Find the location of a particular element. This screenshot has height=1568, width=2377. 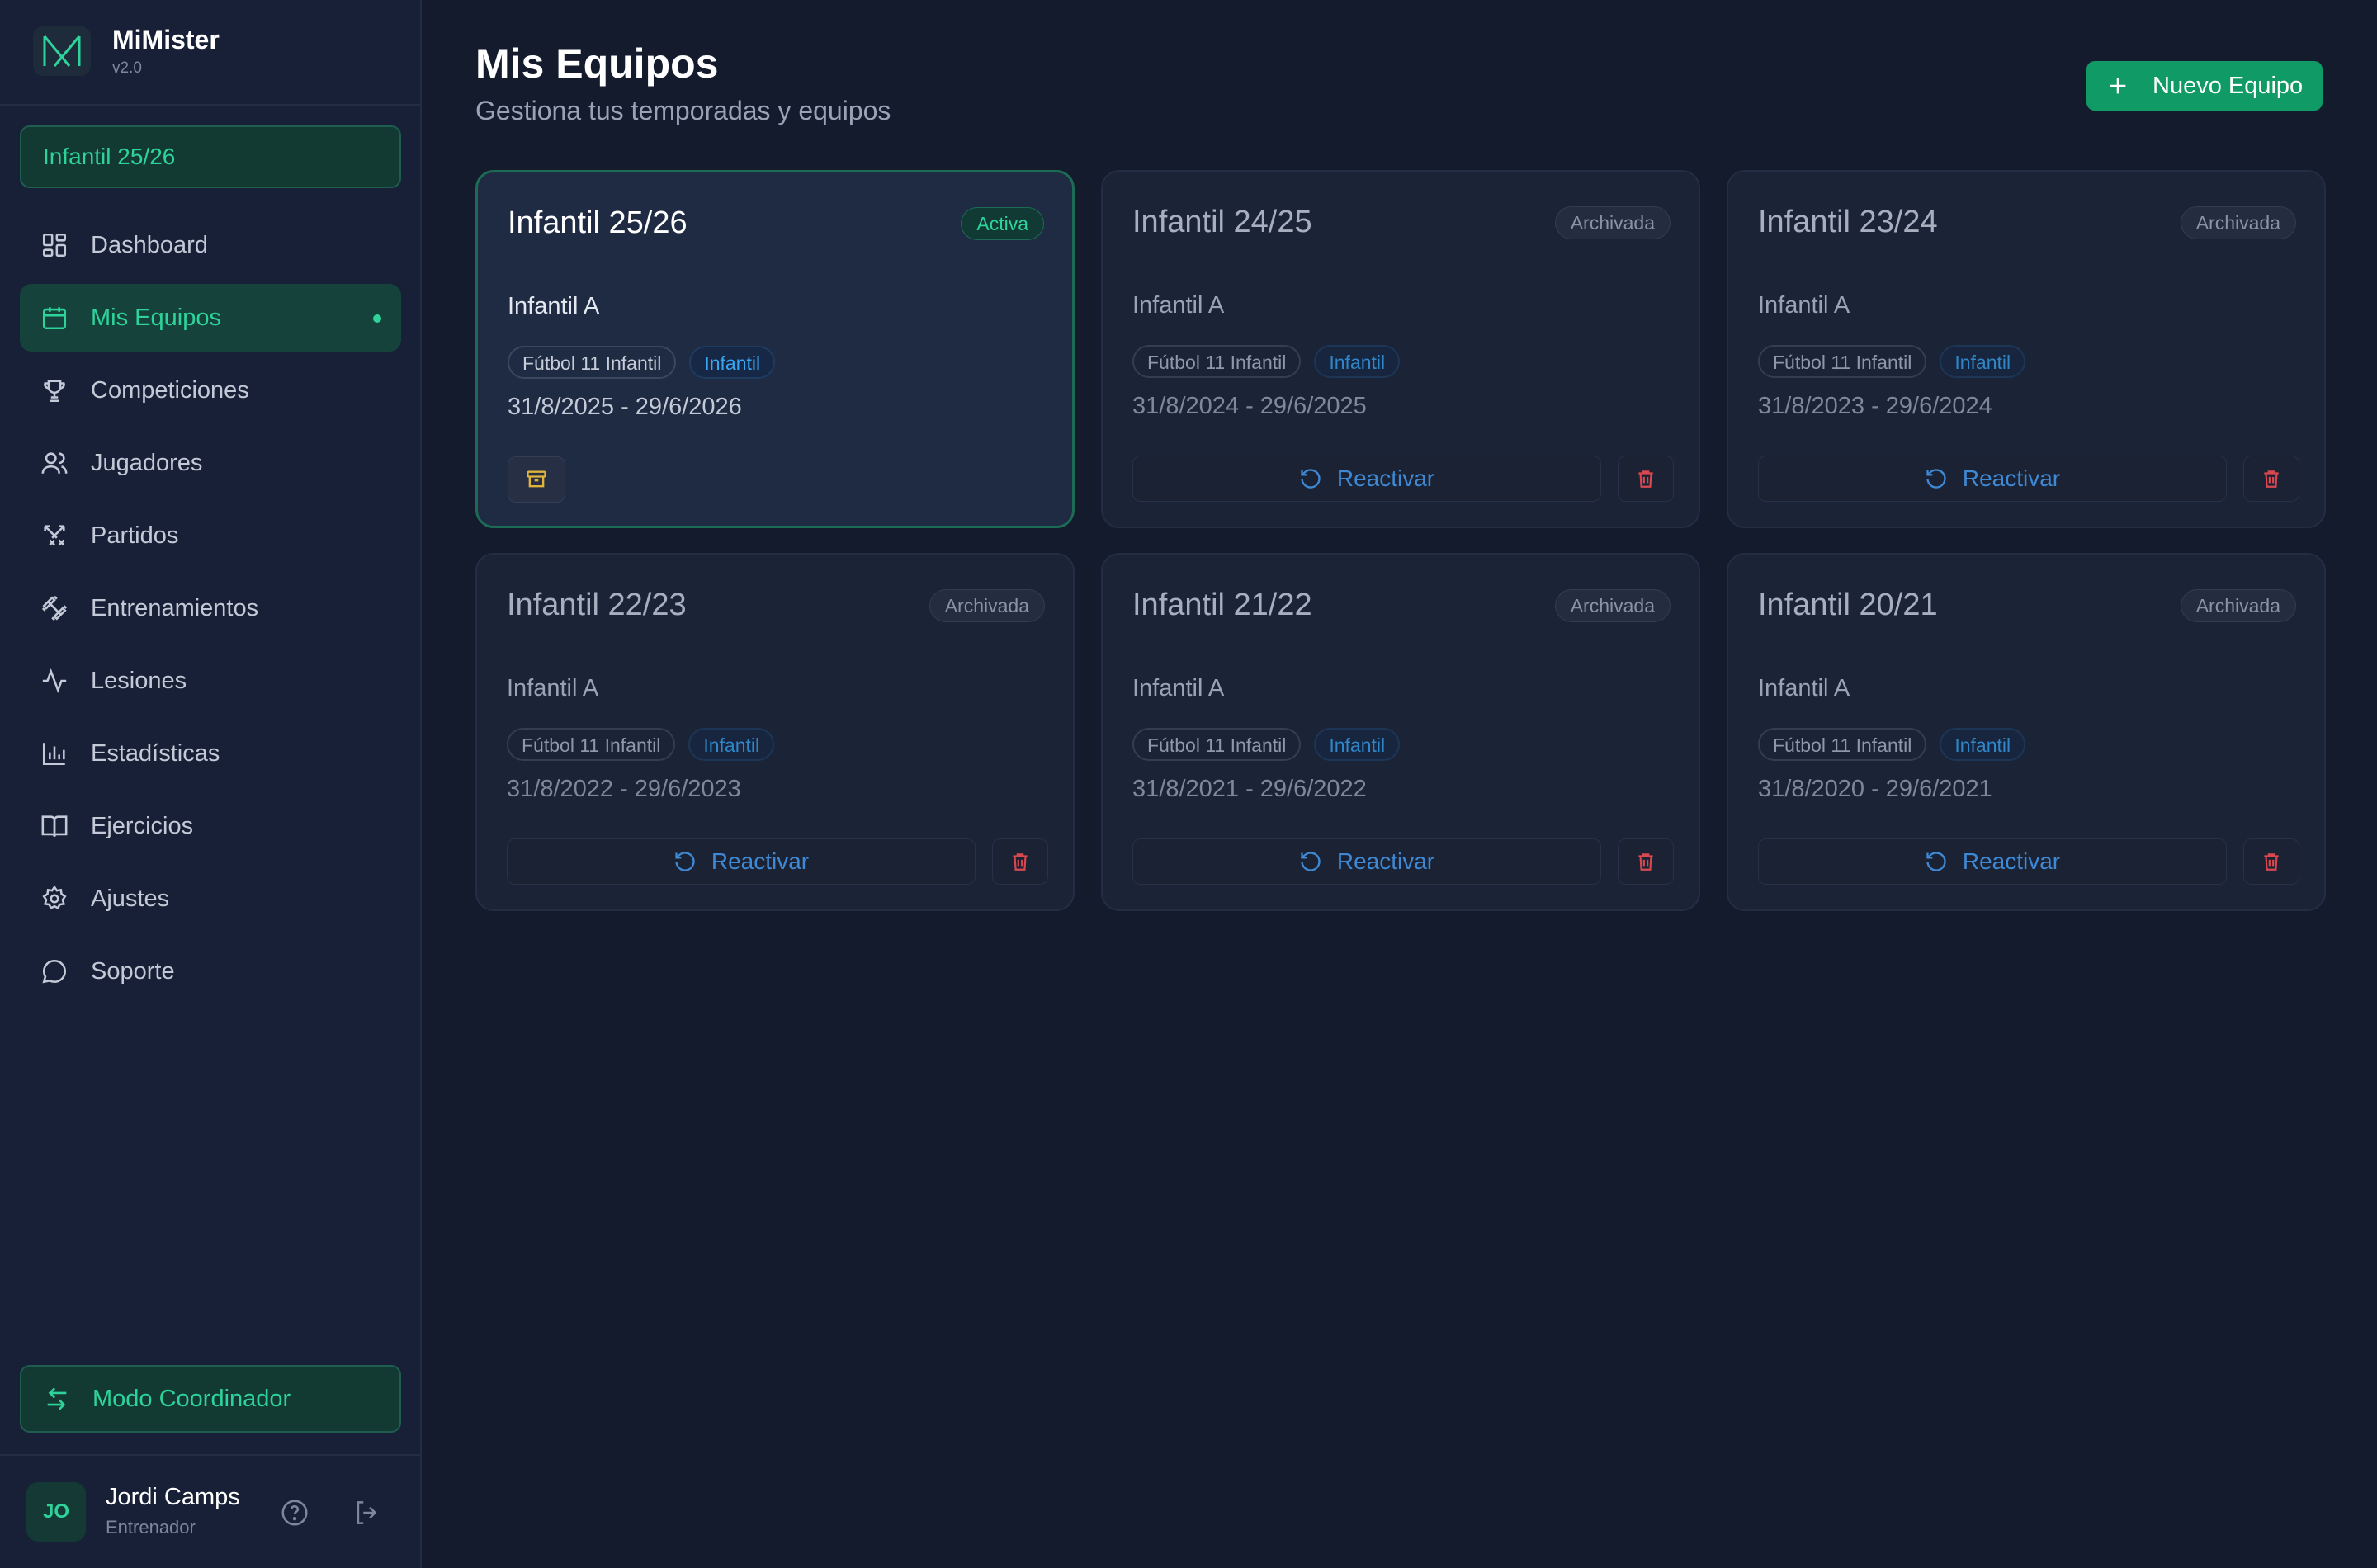

brand-version: v2.0 is located at coordinates (127, 68).